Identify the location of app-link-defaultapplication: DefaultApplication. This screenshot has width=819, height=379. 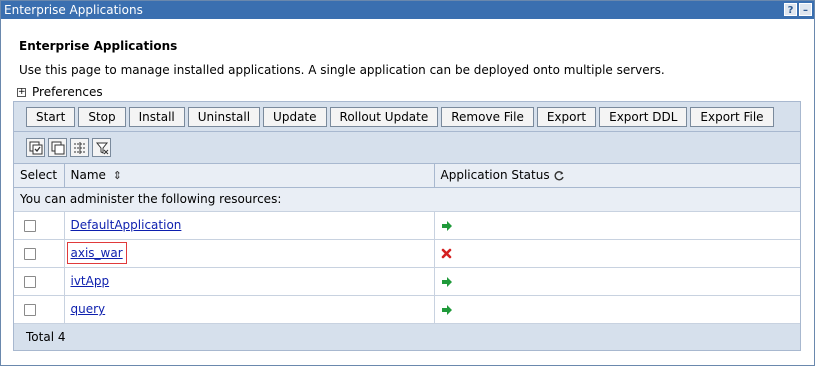
(126, 225).